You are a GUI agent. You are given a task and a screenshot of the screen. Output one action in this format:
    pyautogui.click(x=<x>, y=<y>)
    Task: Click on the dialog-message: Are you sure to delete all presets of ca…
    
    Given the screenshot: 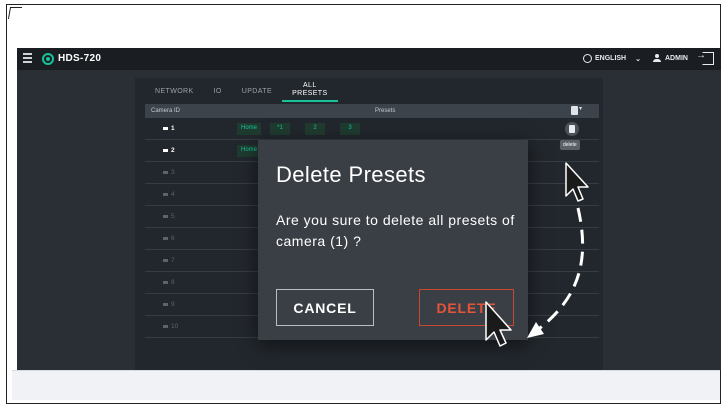 What is the action you would take?
    pyautogui.click(x=395, y=230)
    